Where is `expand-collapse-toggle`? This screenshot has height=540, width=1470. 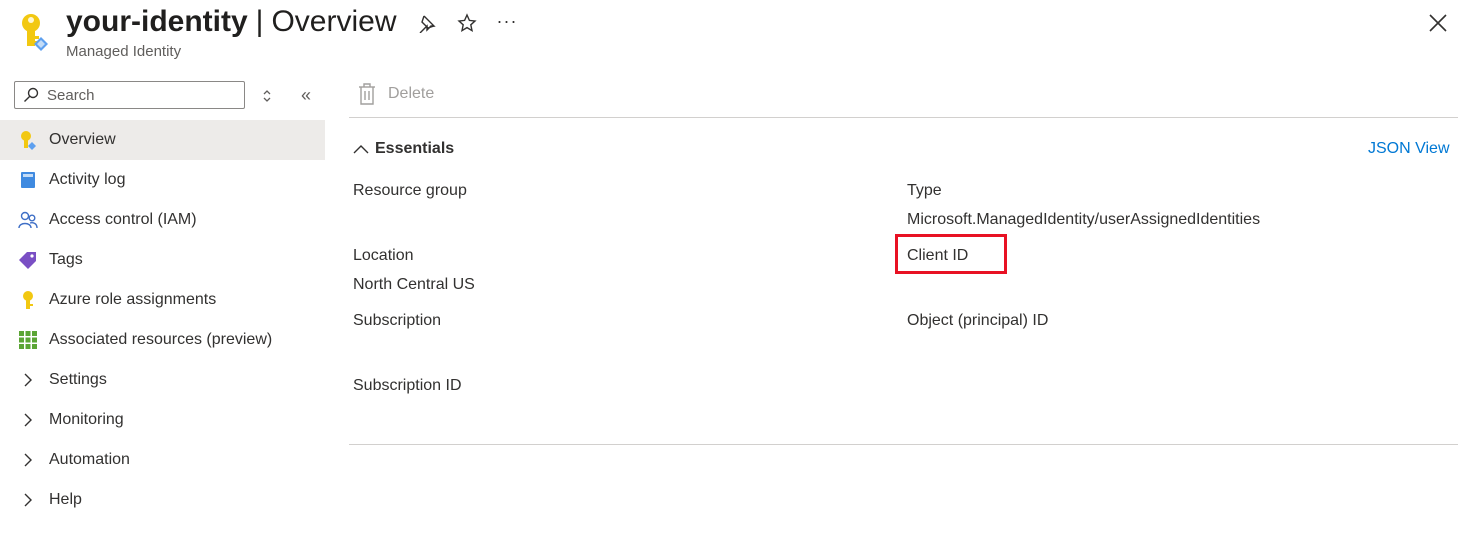
expand-collapse-toggle is located at coordinates (267, 96).